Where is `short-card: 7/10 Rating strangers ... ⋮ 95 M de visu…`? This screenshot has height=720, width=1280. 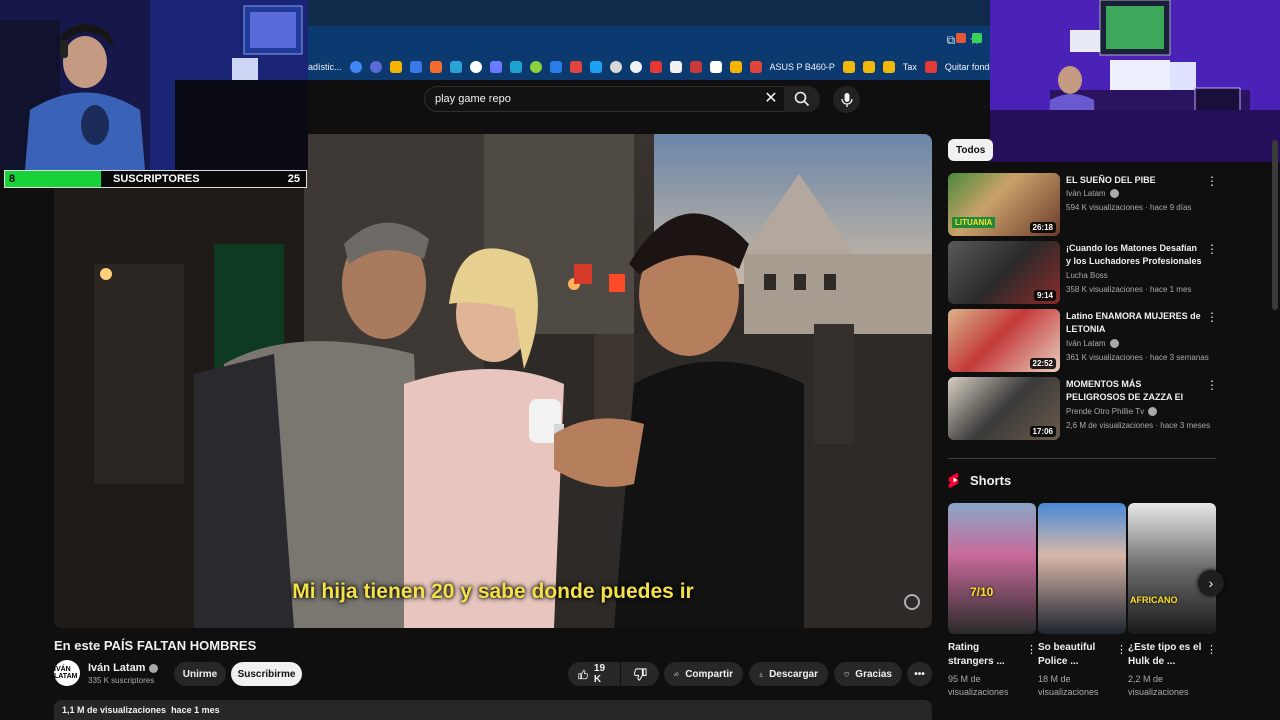
short-card: 7/10 Rating strangers ... ⋮ 95 M de visu… is located at coordinates (992, 600).